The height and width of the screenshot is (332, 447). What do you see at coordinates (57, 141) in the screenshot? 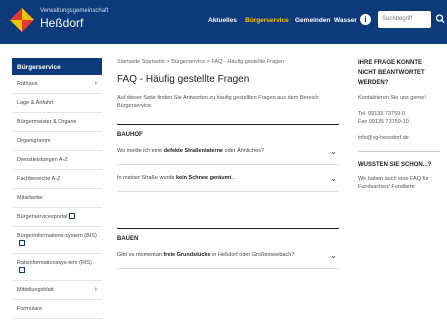
I see `sidebar-item-organigramm: Organigramm` at bounding box center [57, 141].